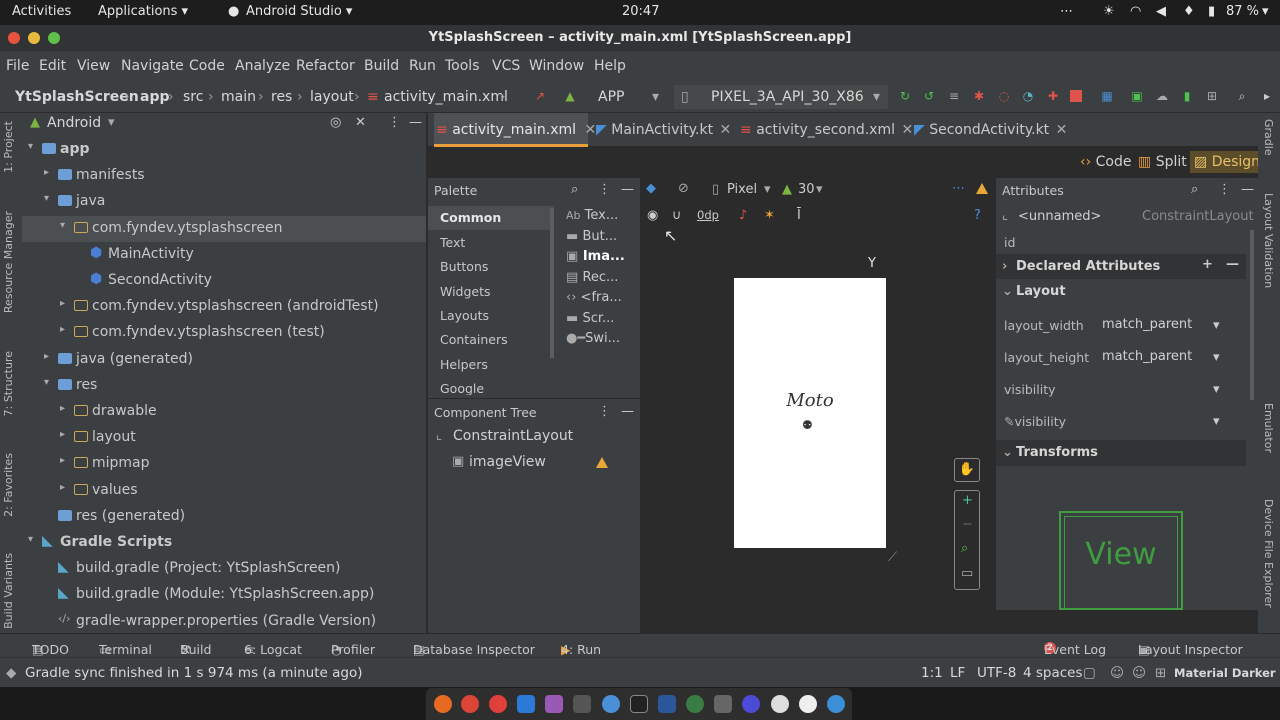  What do you see at coordinates (996, 673) in the screenshot?
I see `file-encoding: UTF-8` at bounding box center [996, 673].